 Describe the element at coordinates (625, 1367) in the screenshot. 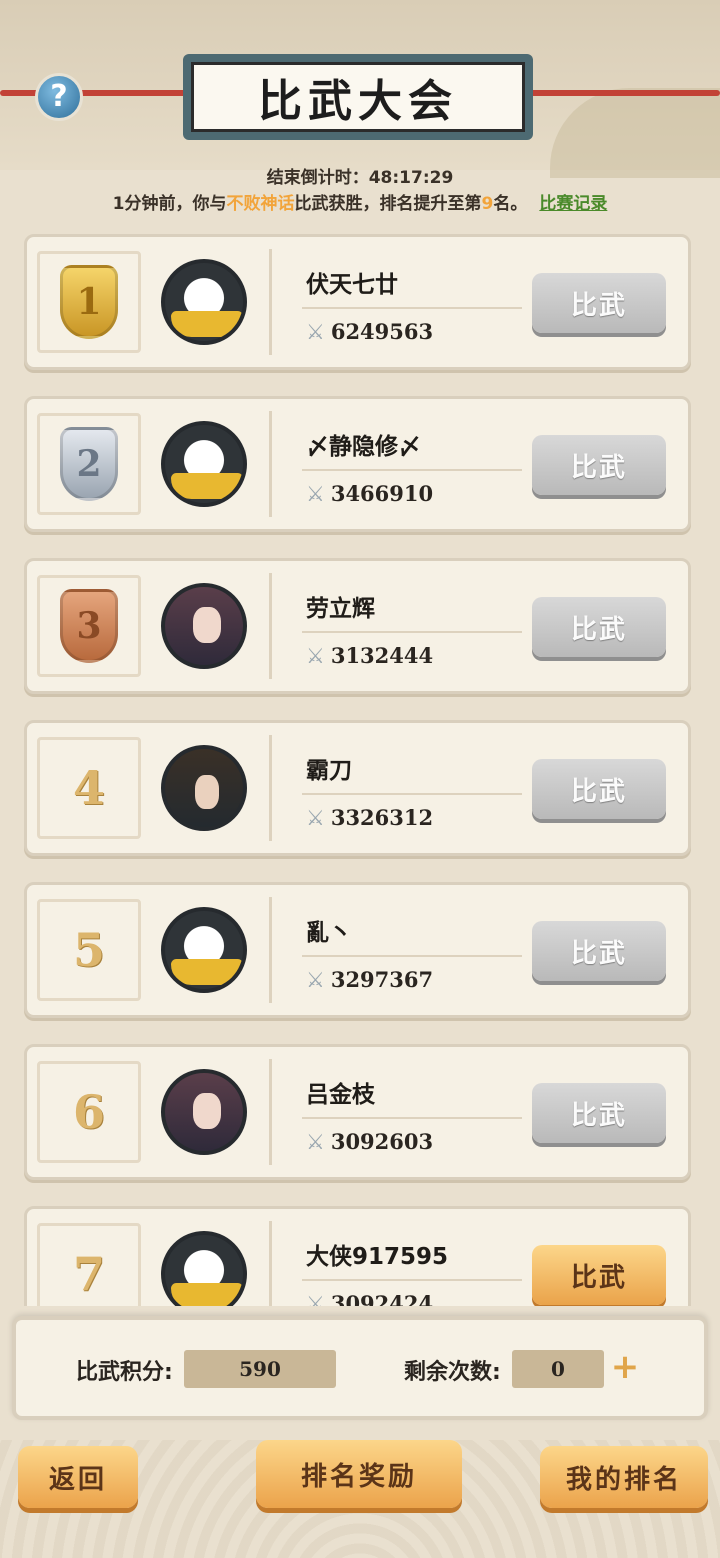

I see `add-attempts-icon: +` at that location.